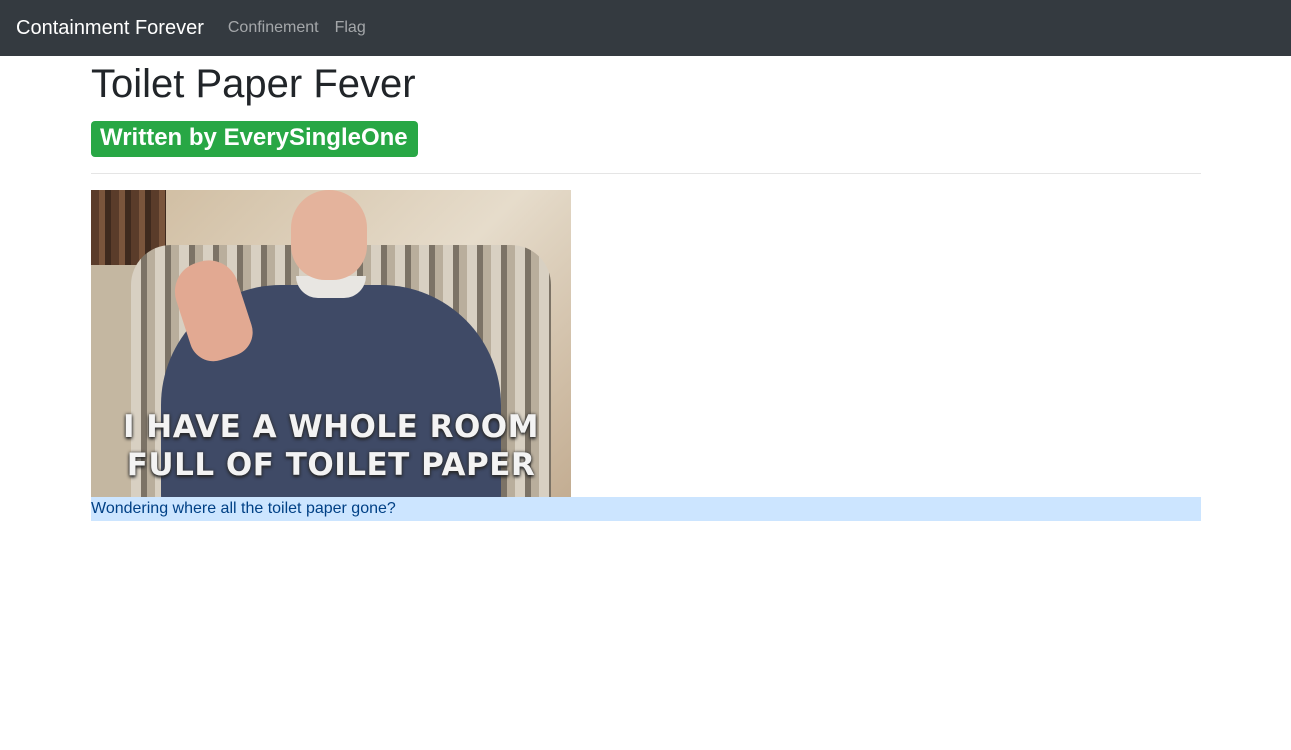  What do you see at coordinates (646, 173) in the screenshot?
I see `divider` at bounding box center [646, 173].